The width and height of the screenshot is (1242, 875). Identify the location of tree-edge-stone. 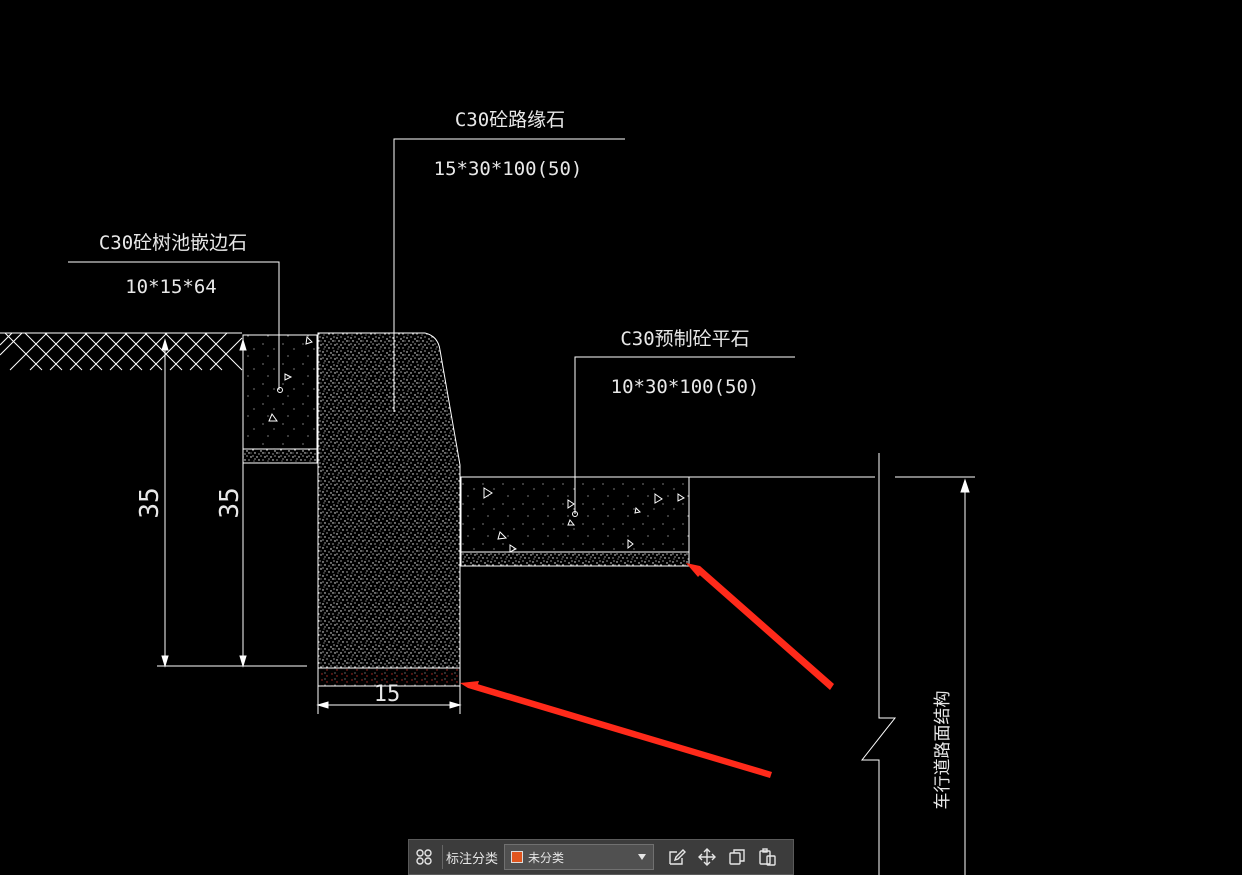
(280, 399).